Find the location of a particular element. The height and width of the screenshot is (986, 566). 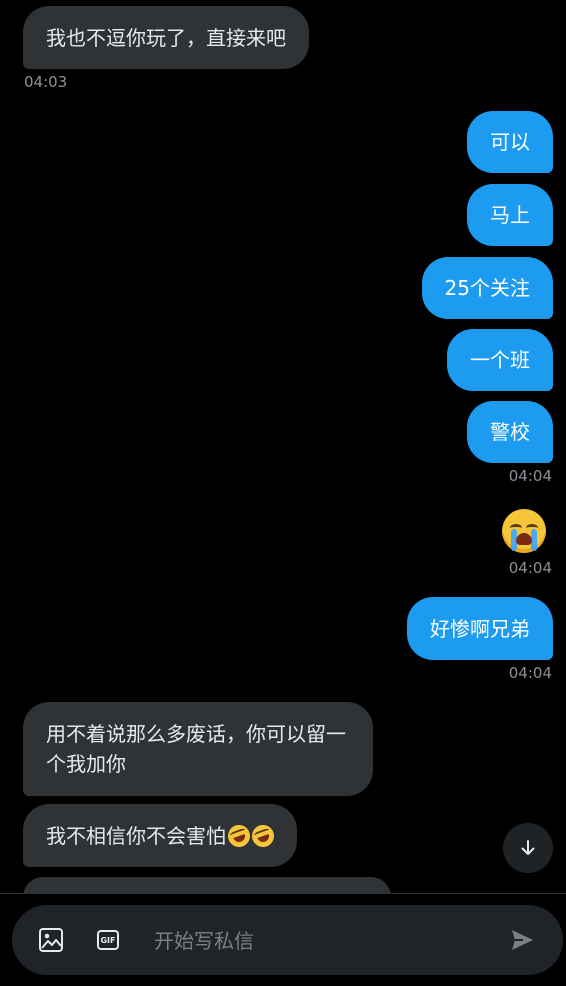

message-text: 可以 is located at coordinates (510, 142).